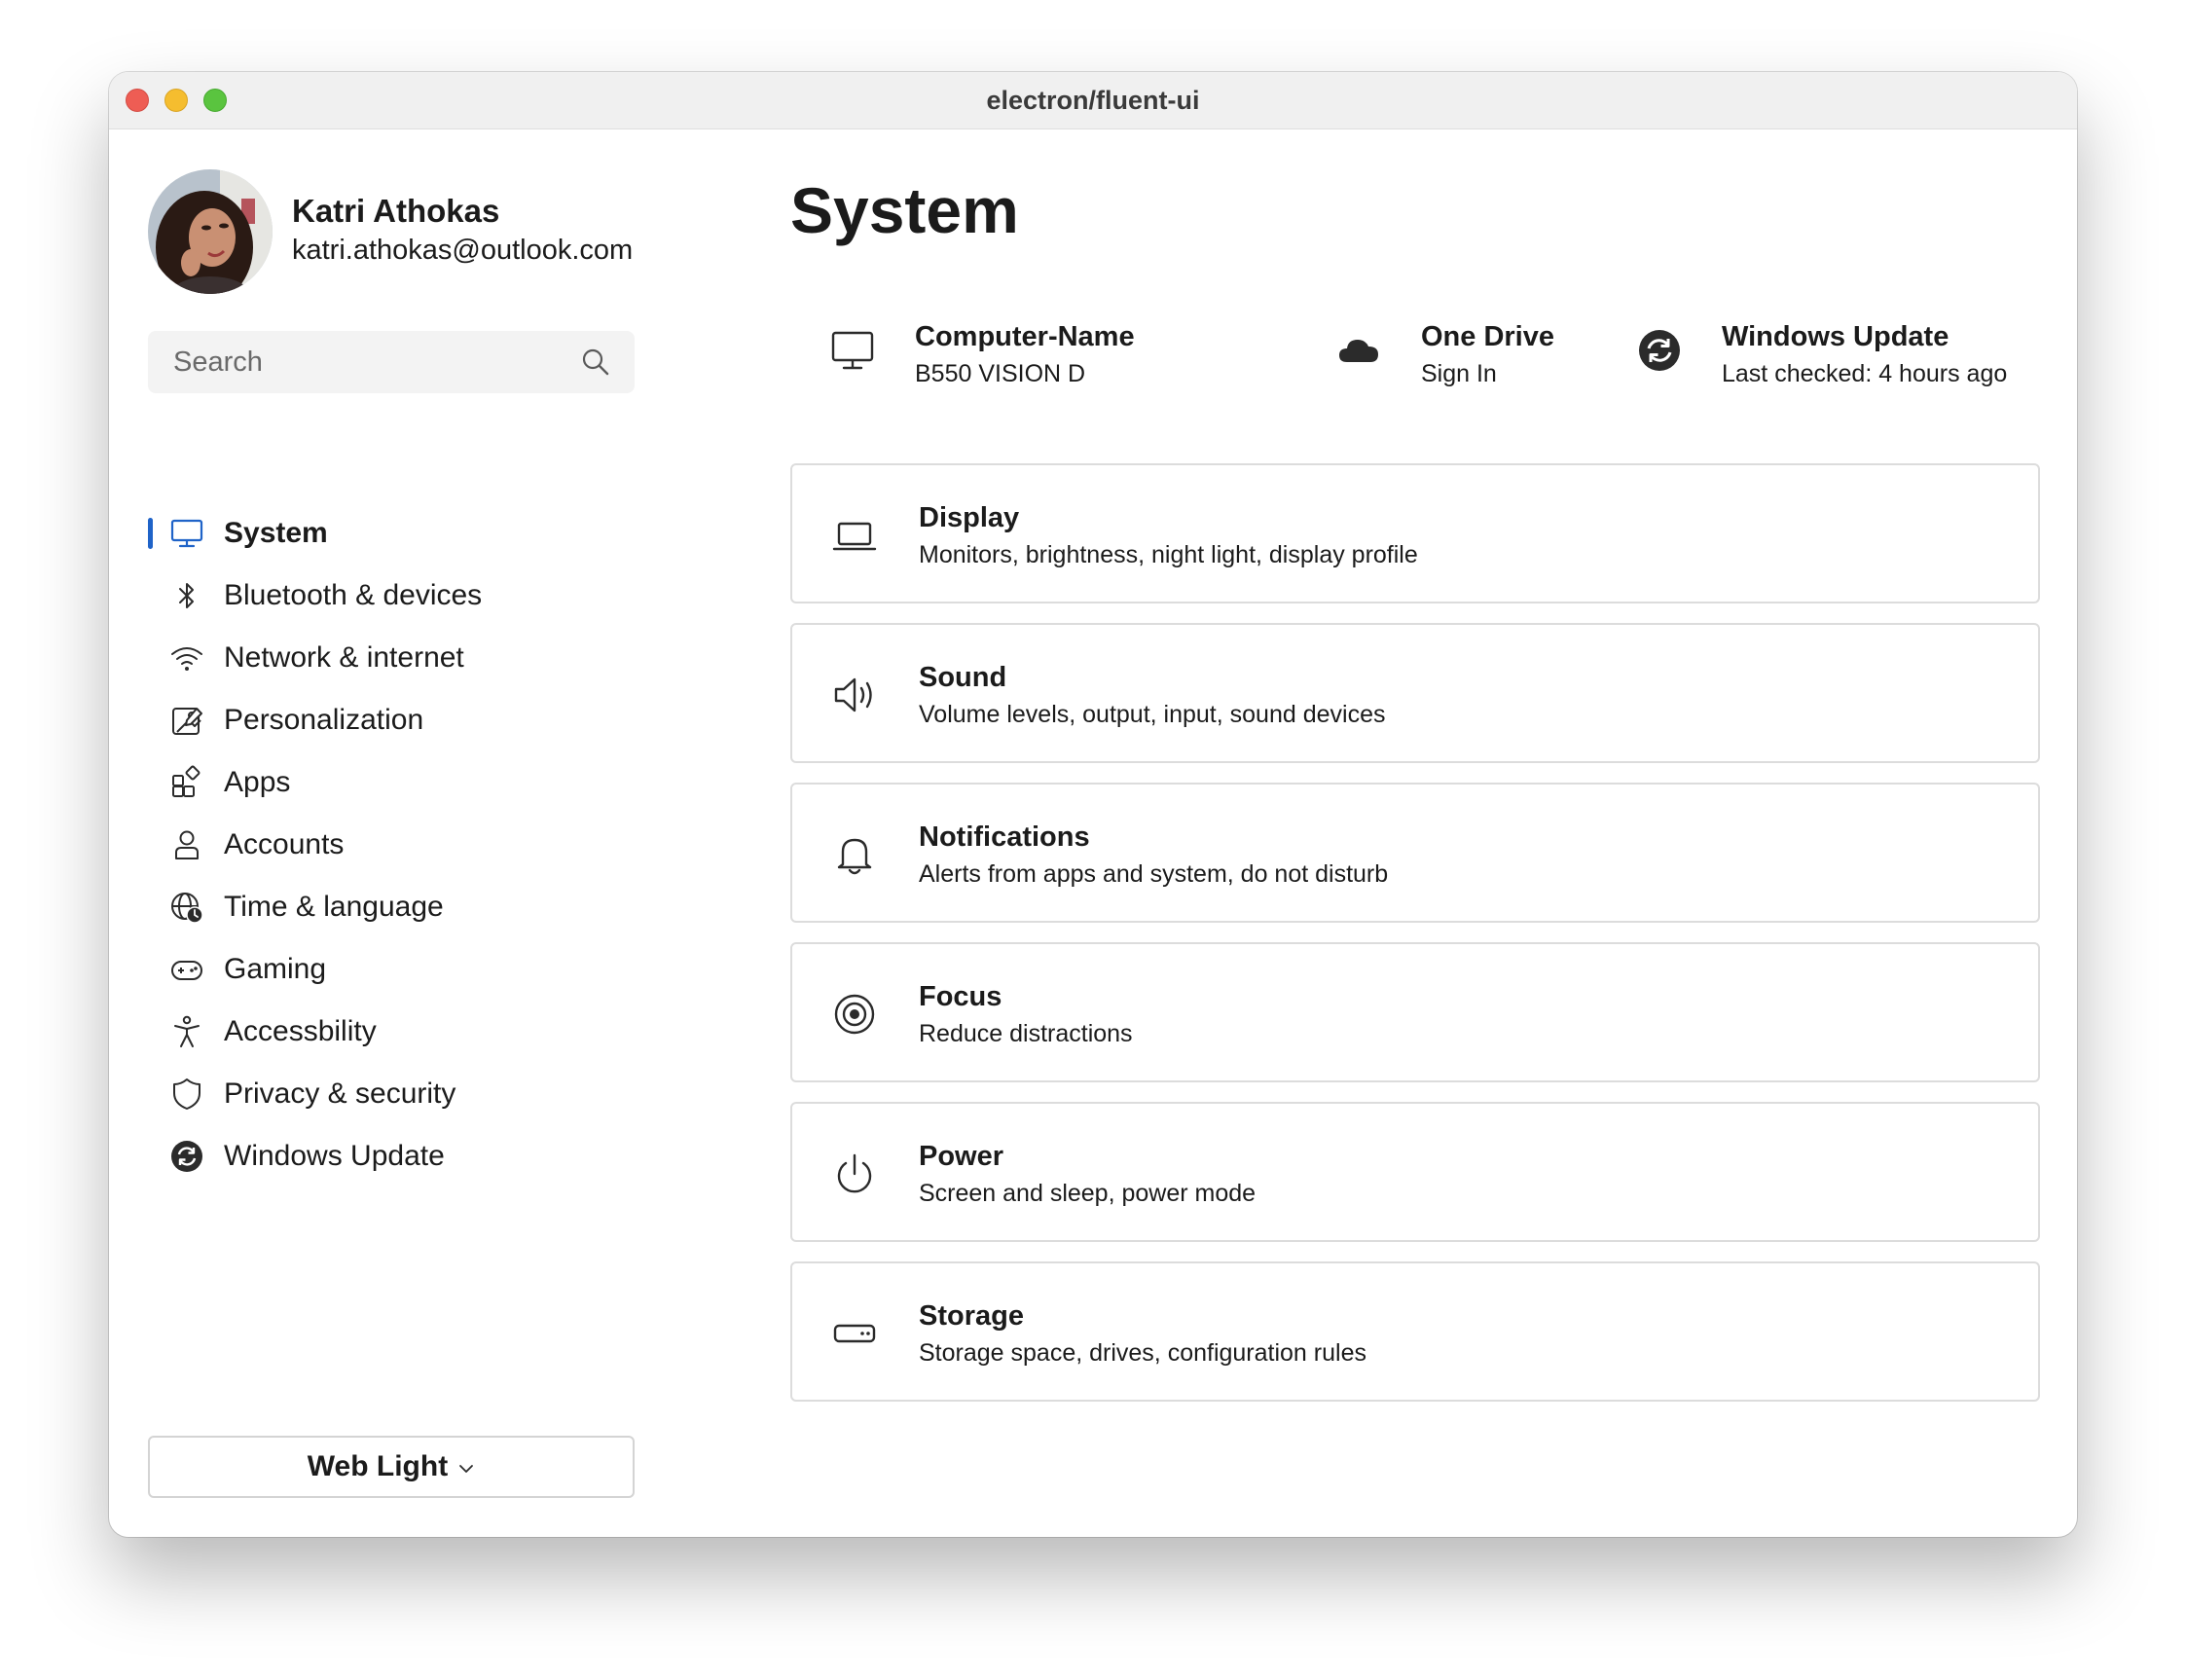 The height and width of the screenshot is (1680, 2186). Describe the element at coordinates (186, 659) in the screenshot. I see `wifi-icon` at that location.